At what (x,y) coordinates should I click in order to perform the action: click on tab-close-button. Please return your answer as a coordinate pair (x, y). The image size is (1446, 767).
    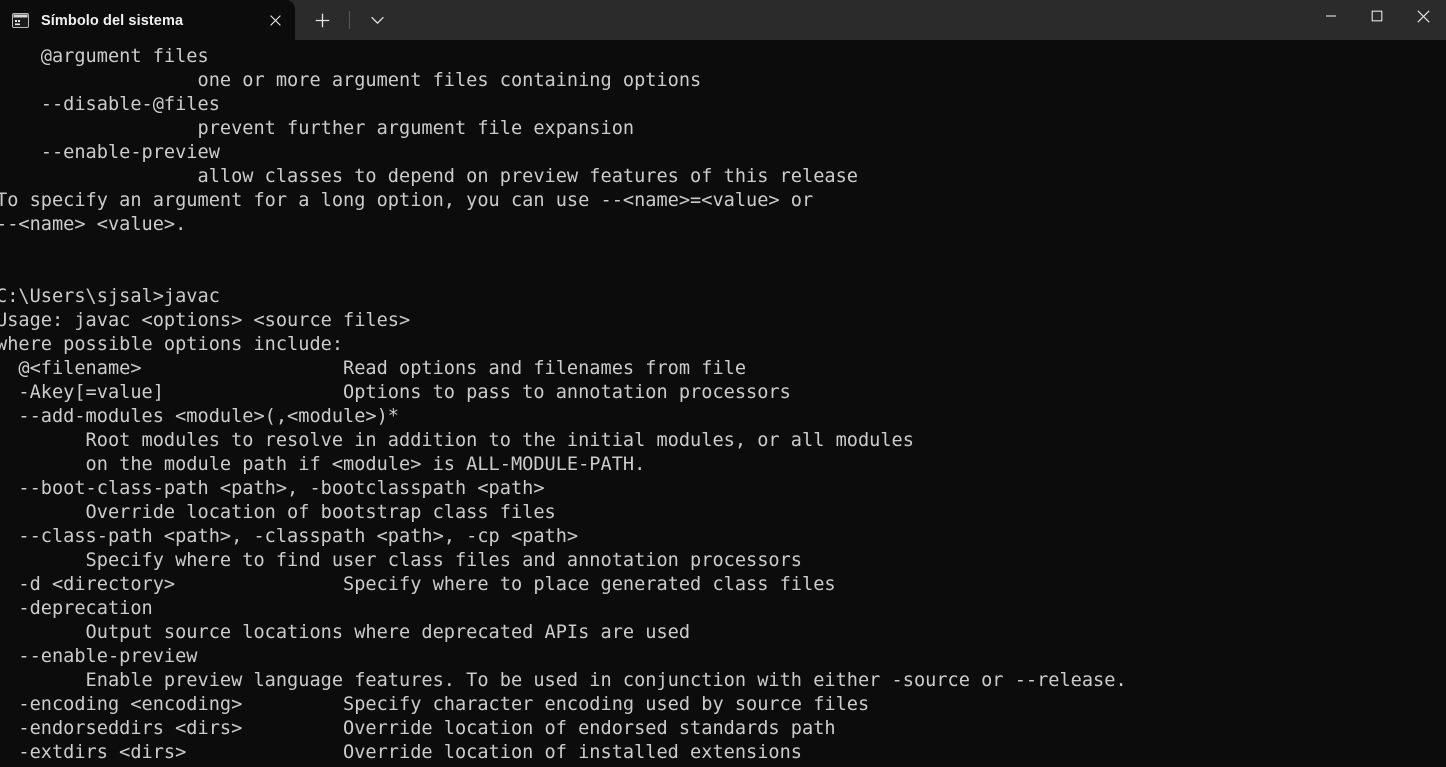
    Looking at the image, I should click on (275, 20).